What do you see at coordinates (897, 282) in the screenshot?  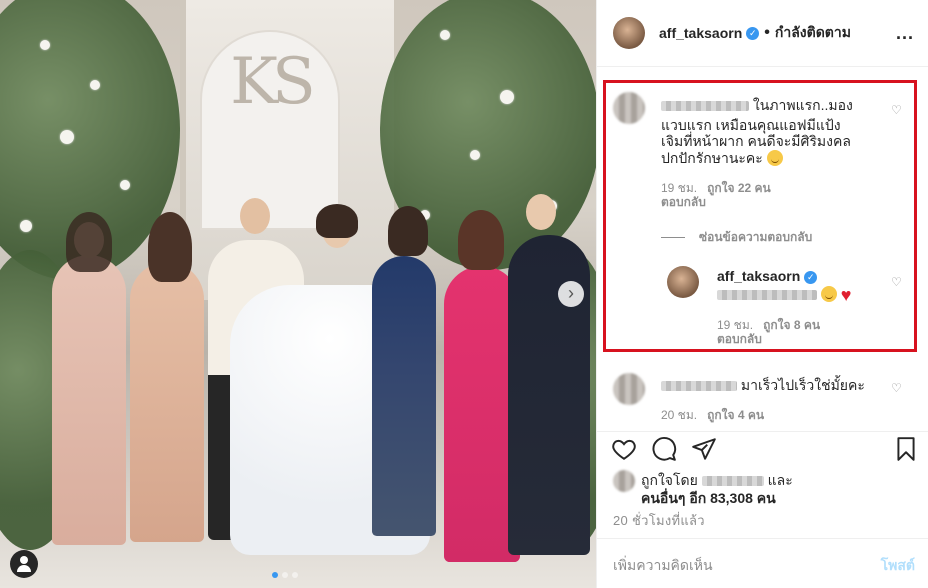 I see `like-reply-heart-icon: ♡` at bounding box center [897, 282].